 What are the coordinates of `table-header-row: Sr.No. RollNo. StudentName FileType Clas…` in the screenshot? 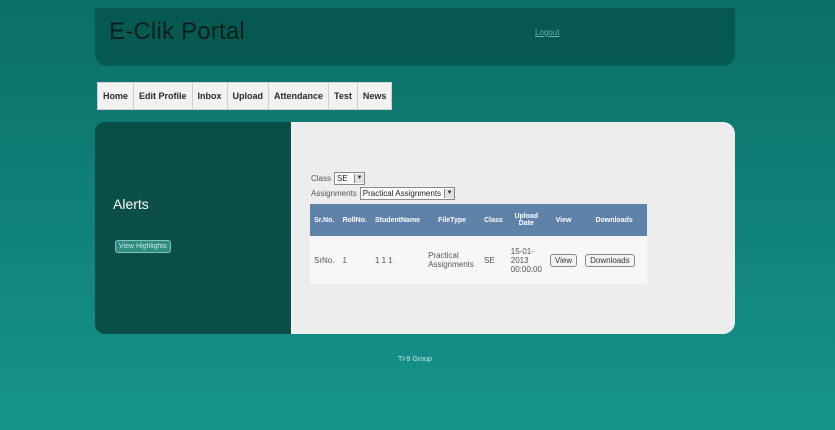 It's located at (479, 220).